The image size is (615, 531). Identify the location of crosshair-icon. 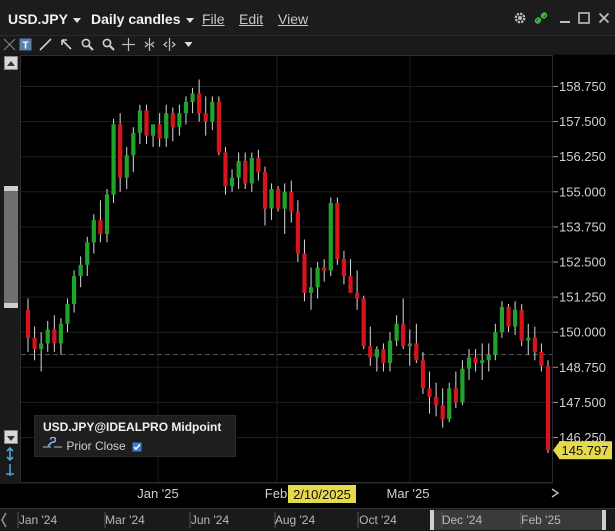
(128, 44).